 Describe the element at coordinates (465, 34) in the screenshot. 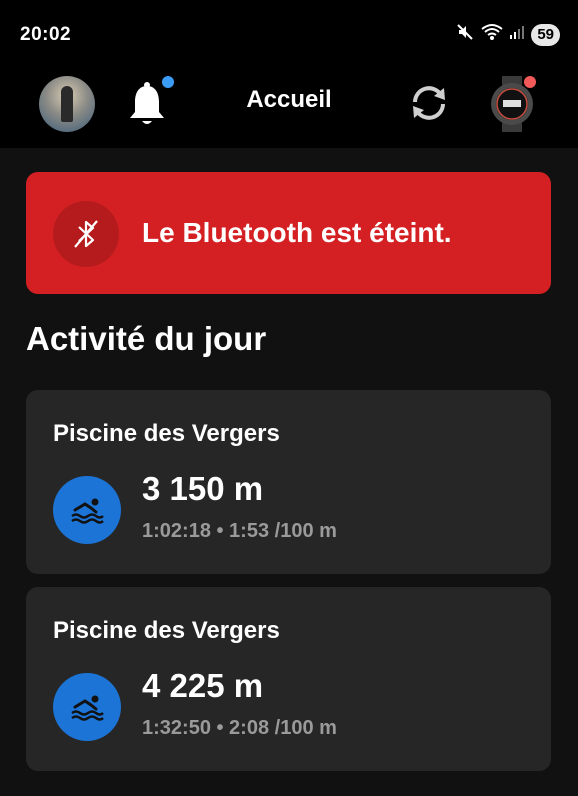

I see `mute-icon` at that location.